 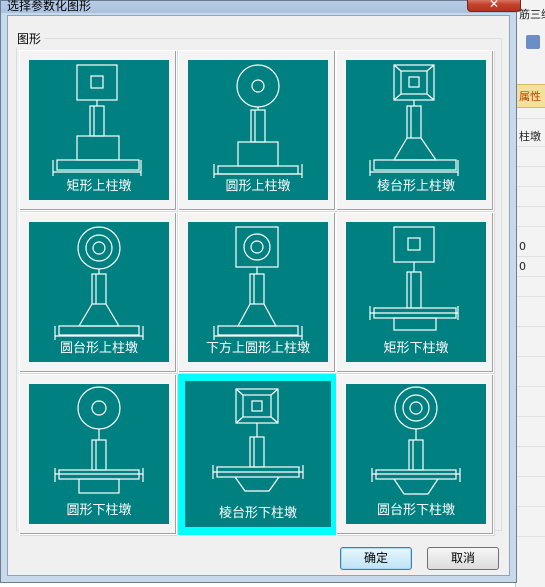 I want to click on shape-label: 圆台形上柱墩, so click(x=98, y=348).